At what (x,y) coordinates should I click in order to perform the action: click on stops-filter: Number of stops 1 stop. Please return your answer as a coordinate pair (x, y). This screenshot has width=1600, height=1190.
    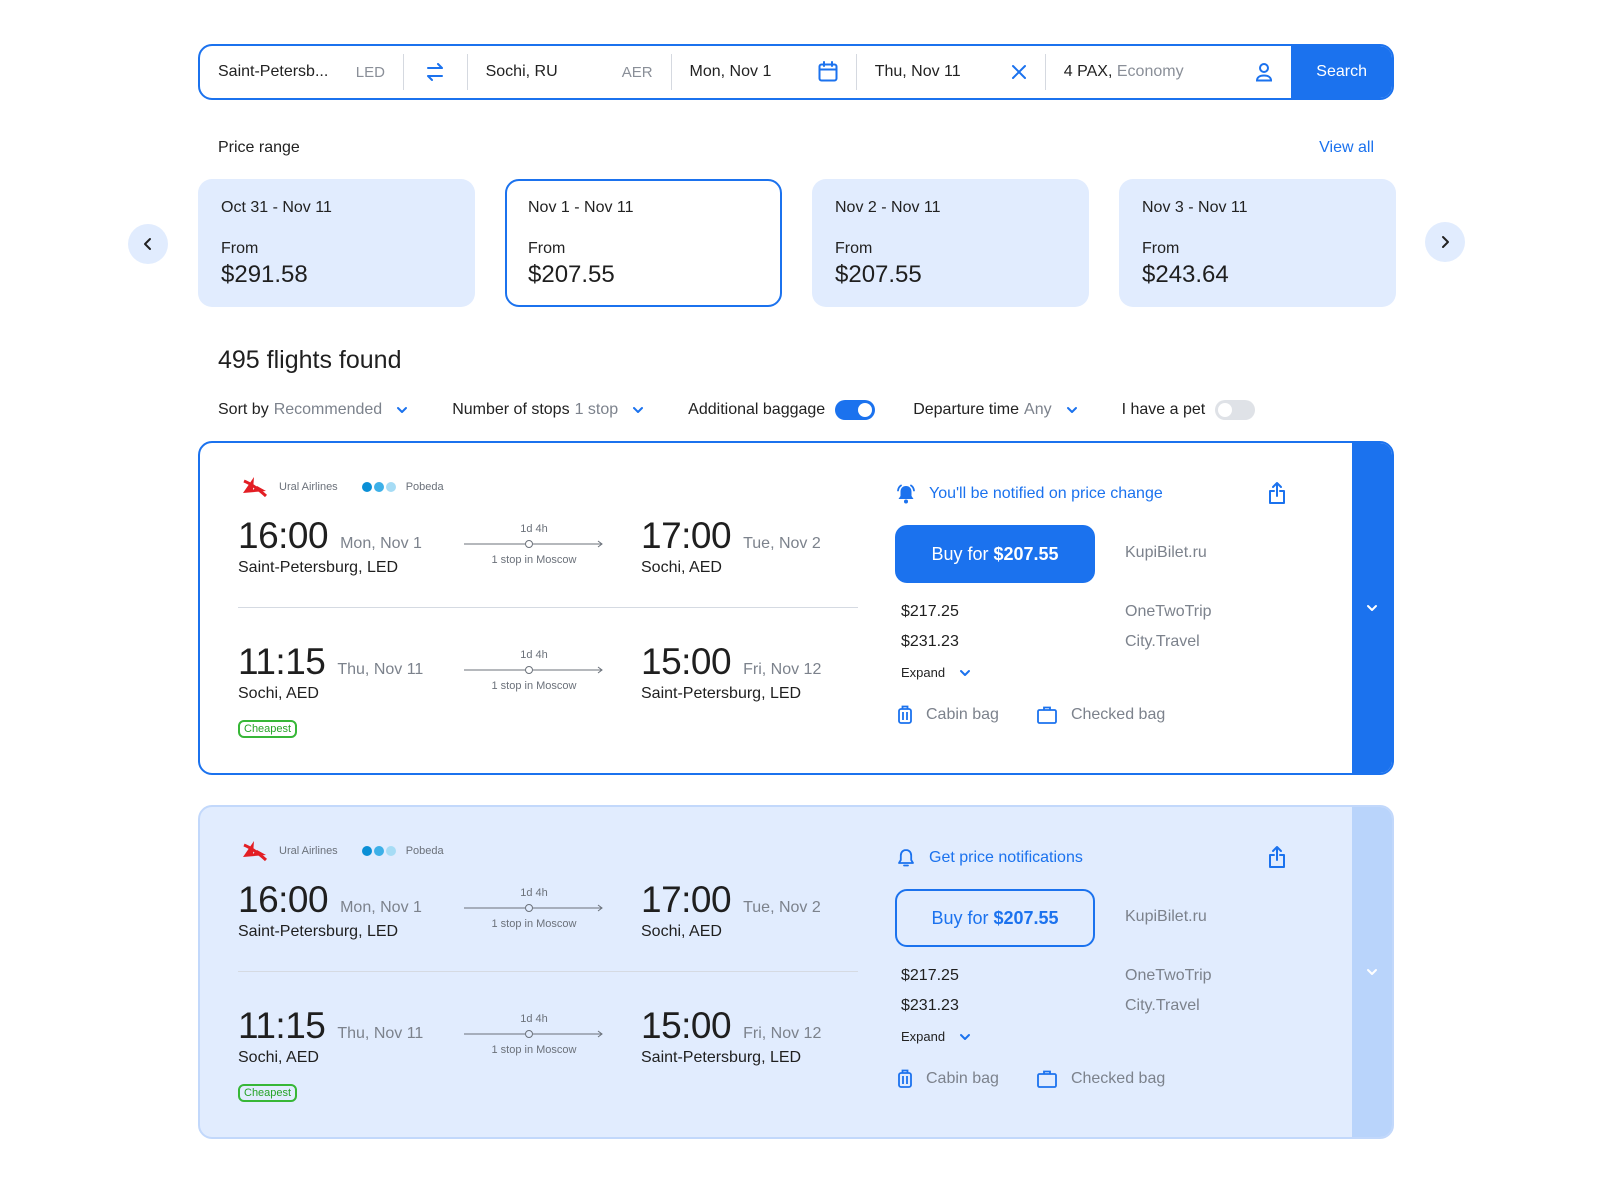
    Looking at the image, I should click on (548, 410).